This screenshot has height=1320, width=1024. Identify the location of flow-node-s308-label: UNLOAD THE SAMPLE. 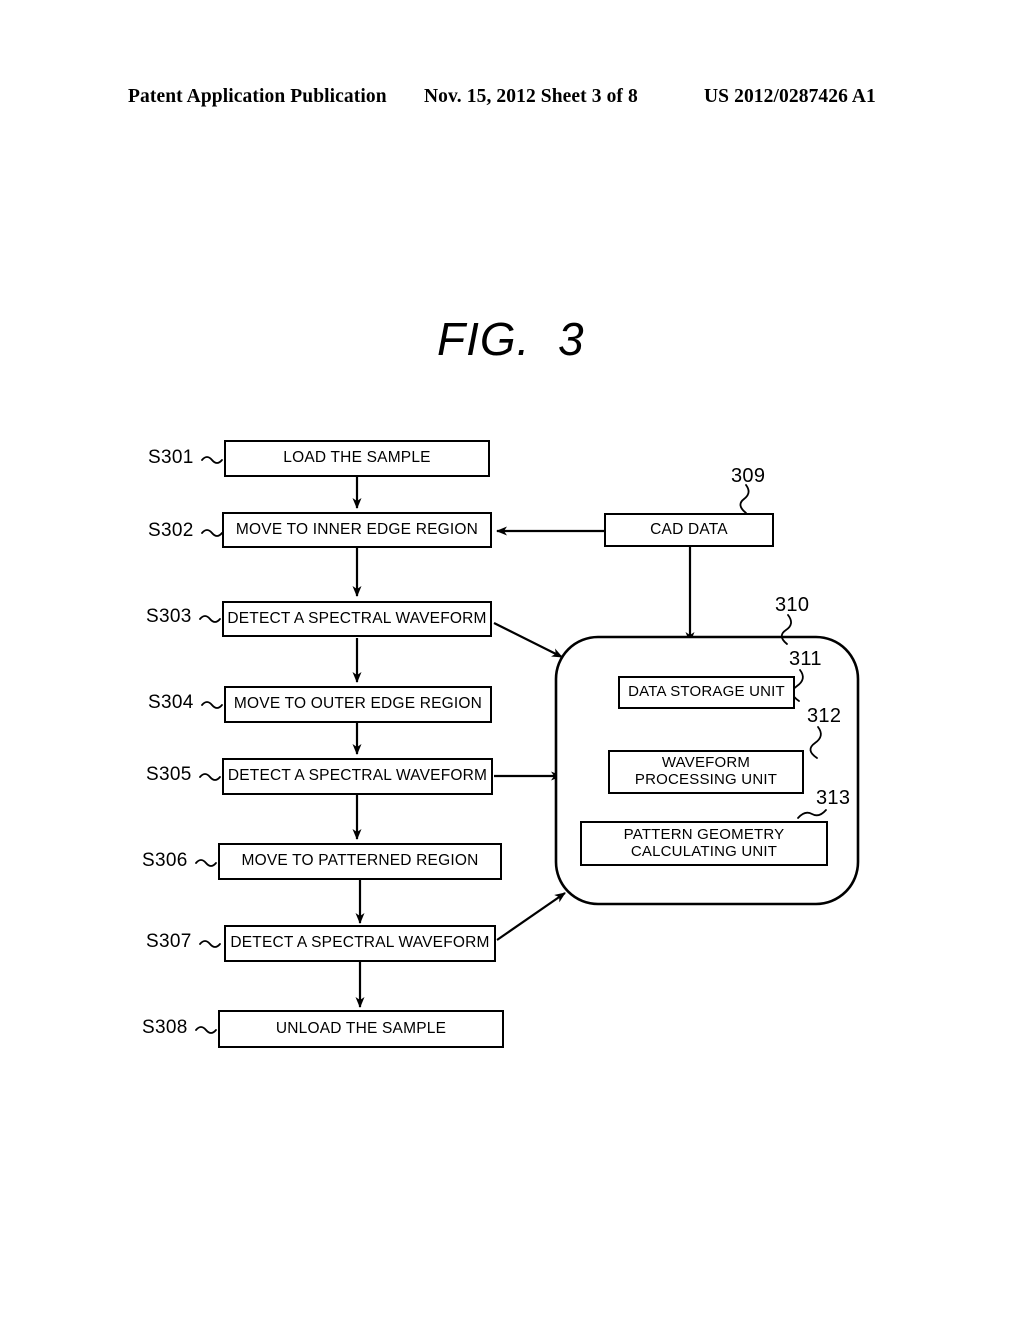
(361, 1028).